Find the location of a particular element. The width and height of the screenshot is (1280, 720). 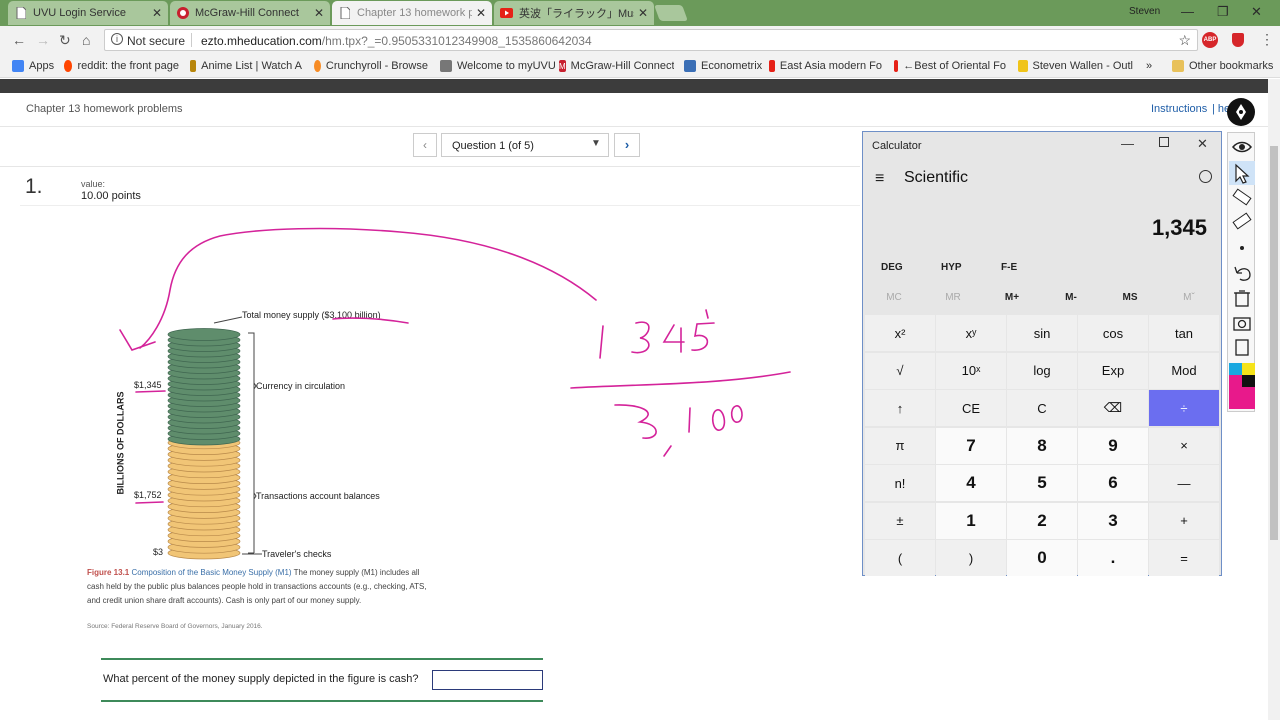

angle-key-1: HYP is located at coordinates (951, 267).